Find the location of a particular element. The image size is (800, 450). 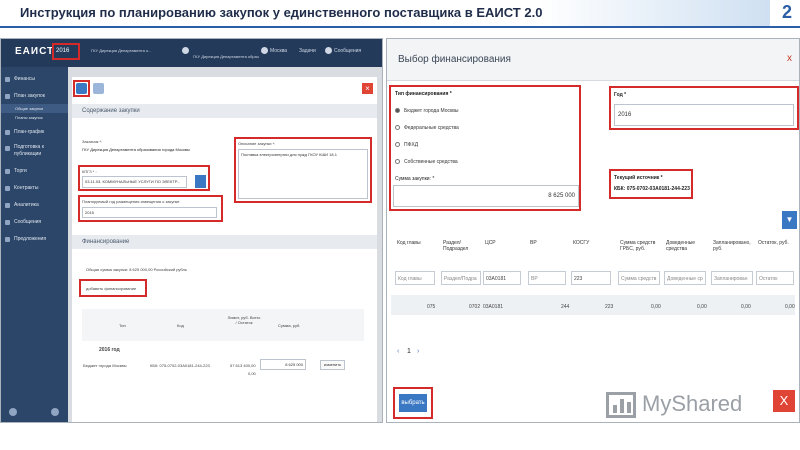

sidebar-item-plan: План закупок is located at coordinates (34, 96).